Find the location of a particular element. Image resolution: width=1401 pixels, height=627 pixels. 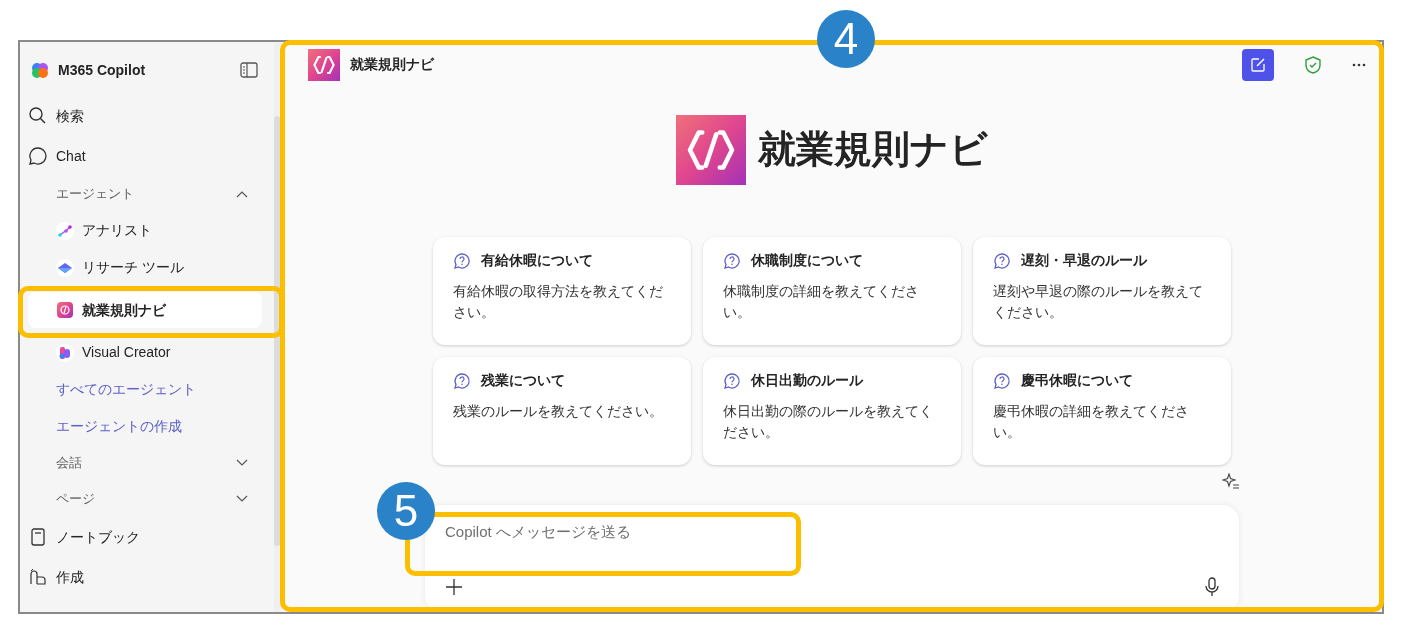

message-input: Copilot へメッセージを送る is located at coordinates (595, 532).